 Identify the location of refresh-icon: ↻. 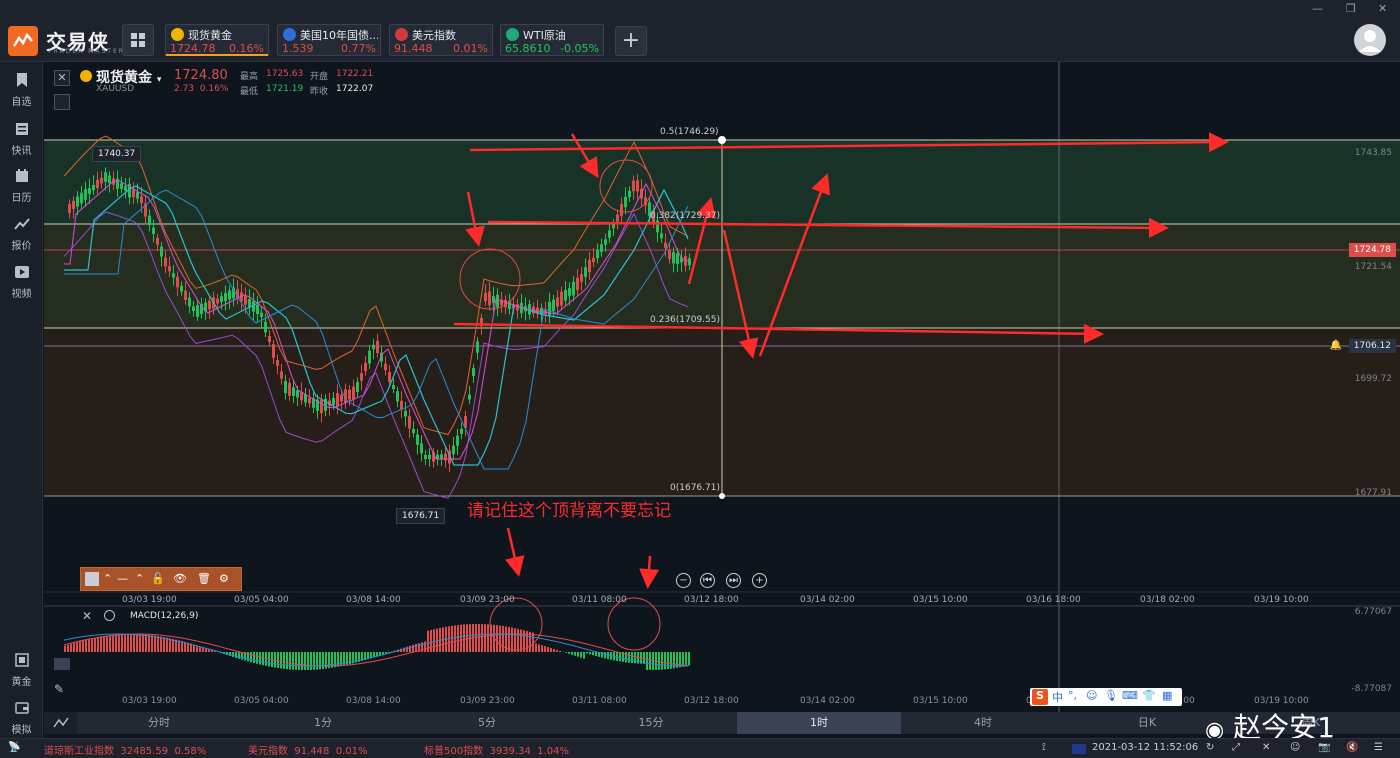
(1210, 747).